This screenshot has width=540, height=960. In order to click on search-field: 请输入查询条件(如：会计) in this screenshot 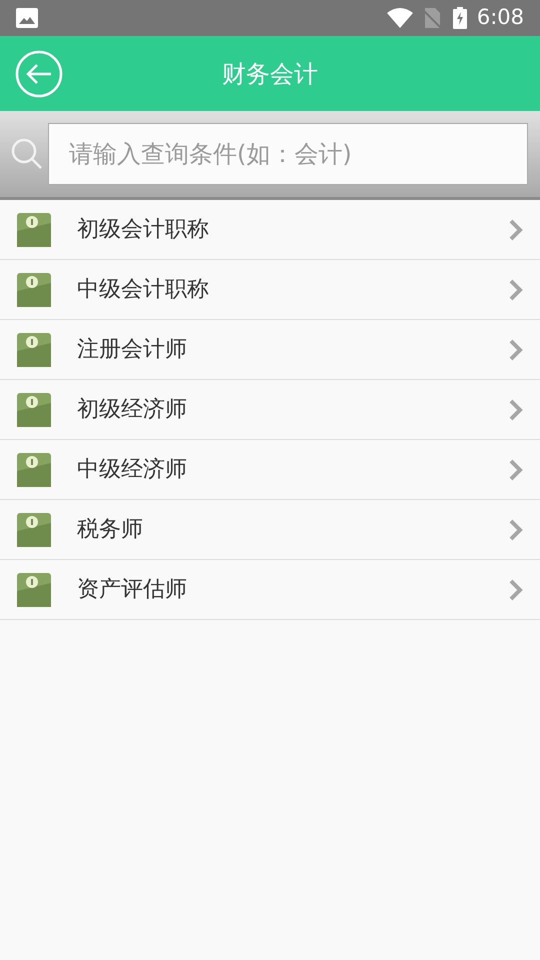, I will do `click(288, 154)`.